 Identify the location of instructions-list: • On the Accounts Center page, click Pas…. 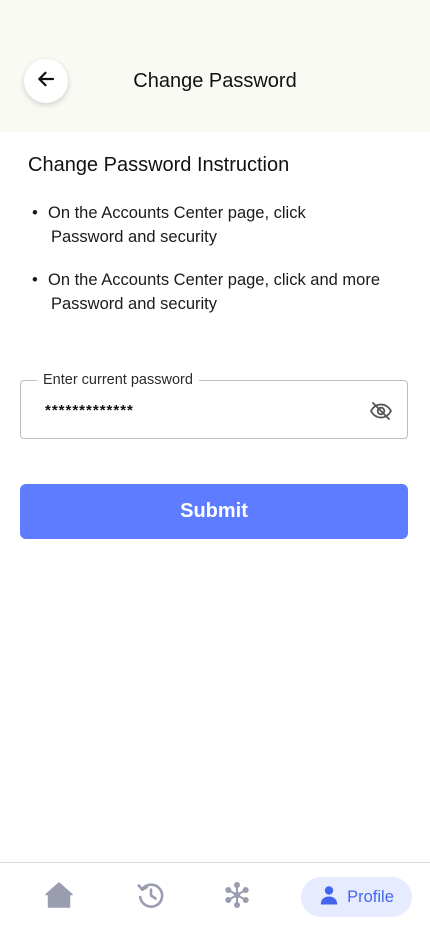
(222, 268).